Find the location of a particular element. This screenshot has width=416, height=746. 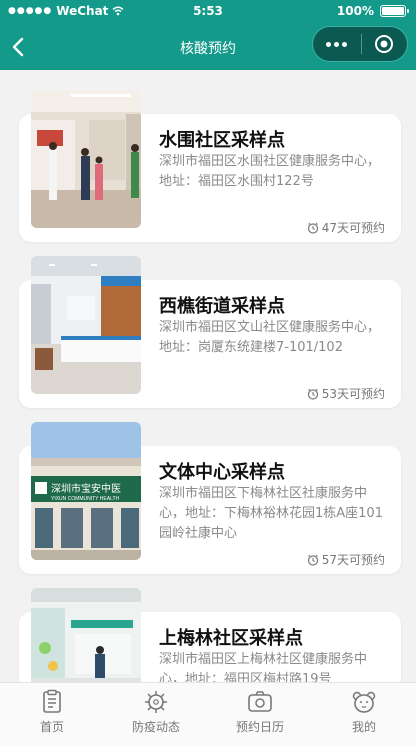

tab-appointment-calendar: 预约日历 is located at coordinates (260, 714).